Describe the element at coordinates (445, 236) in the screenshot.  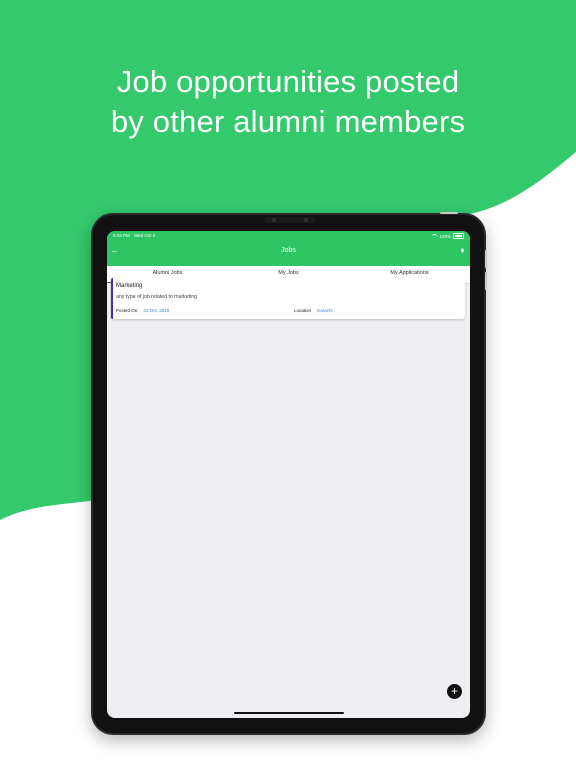
I see `battery-percent: 100%` at that location.